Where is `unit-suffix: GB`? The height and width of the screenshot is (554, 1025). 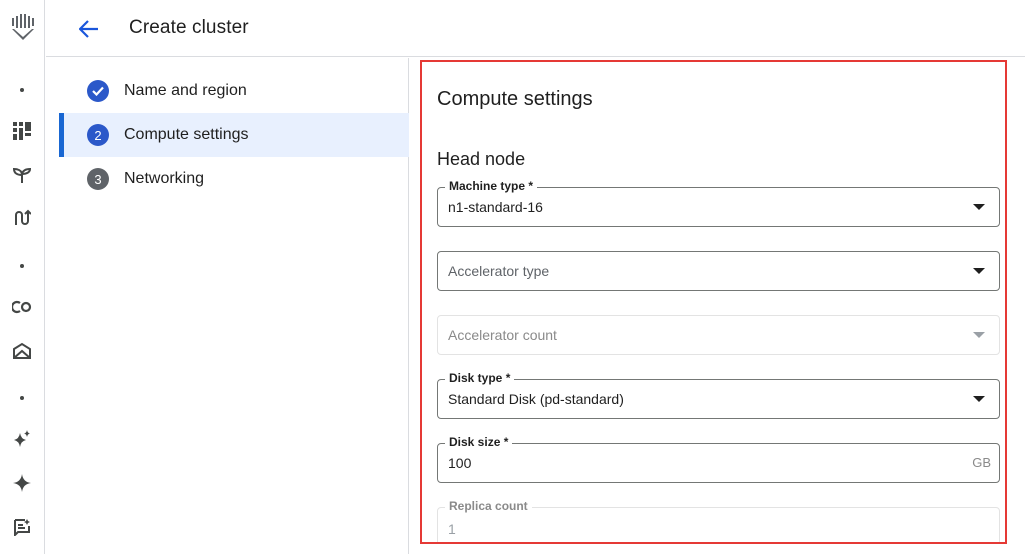
unit-suffix: GB is located at coordinates (981, 462).